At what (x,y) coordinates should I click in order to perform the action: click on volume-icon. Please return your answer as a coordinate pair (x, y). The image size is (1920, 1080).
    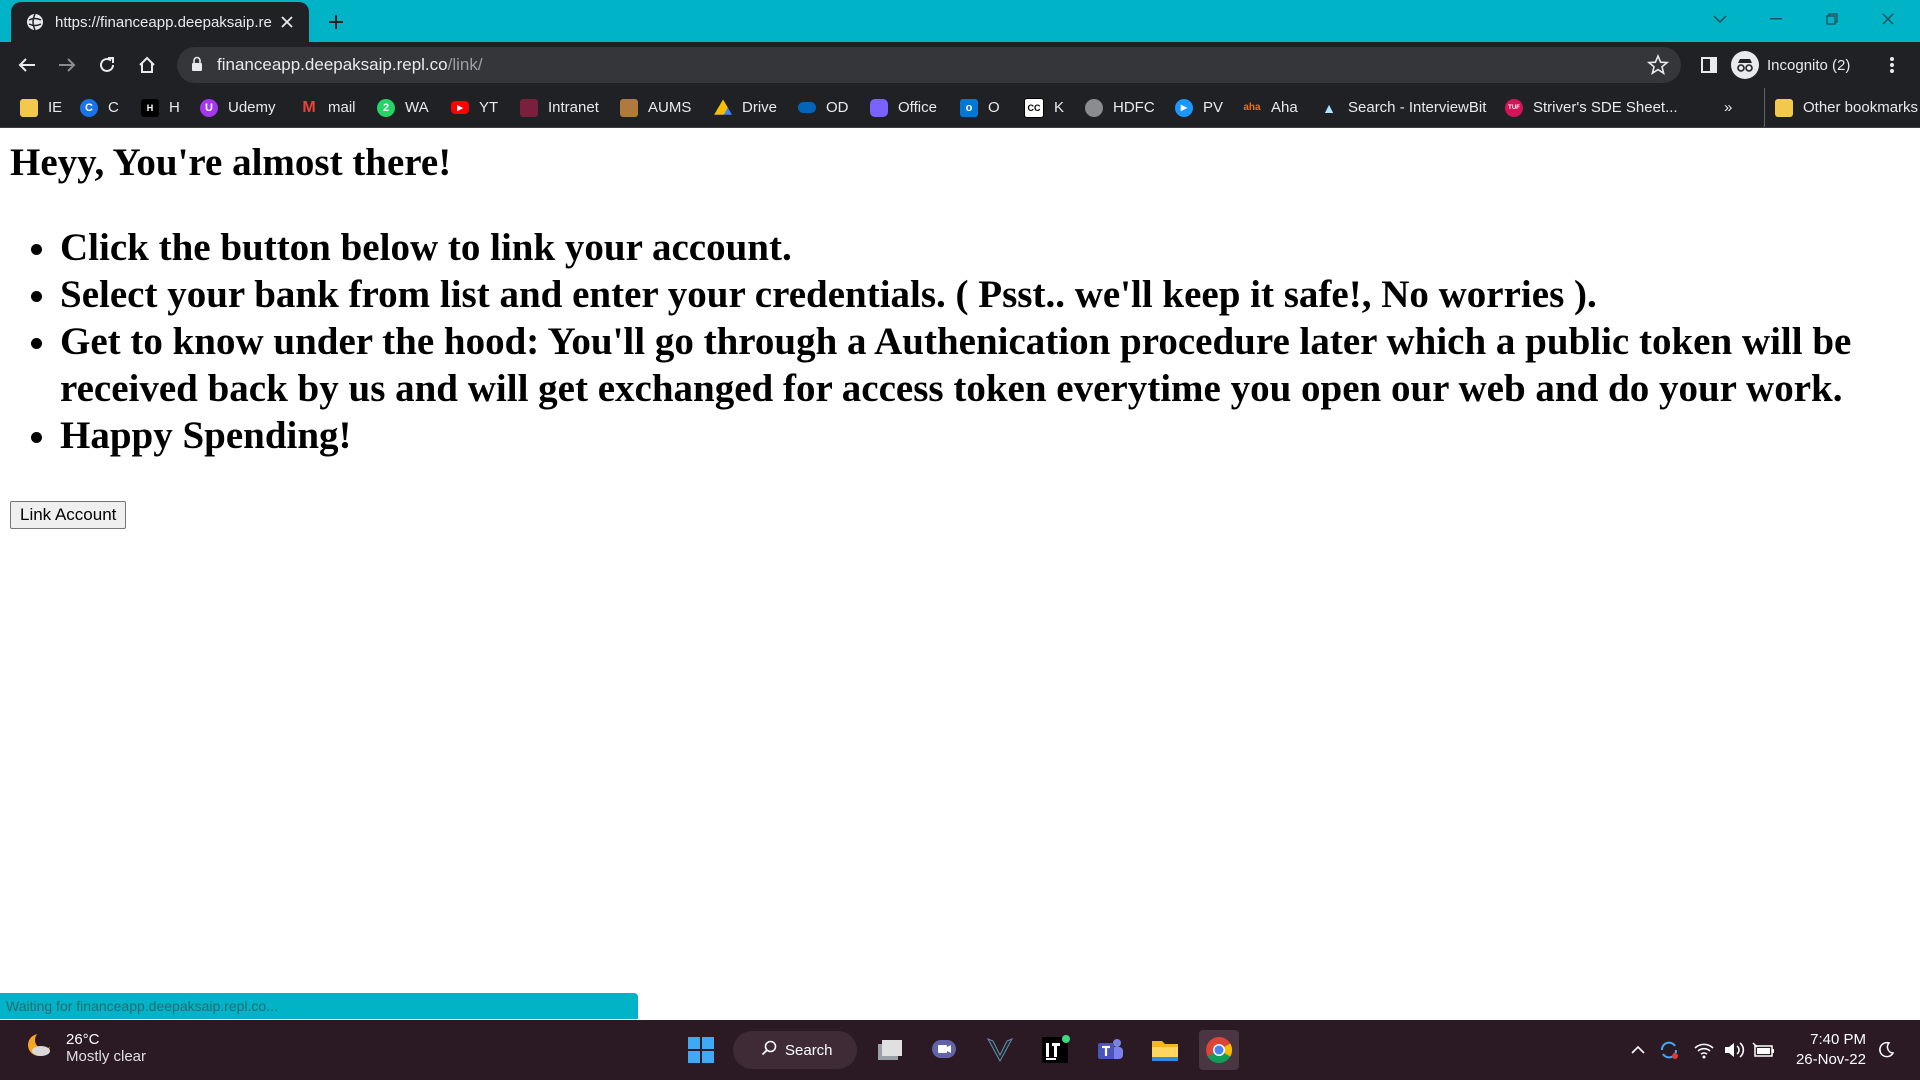
    Looking at the image, I should click on (1734, 1050).